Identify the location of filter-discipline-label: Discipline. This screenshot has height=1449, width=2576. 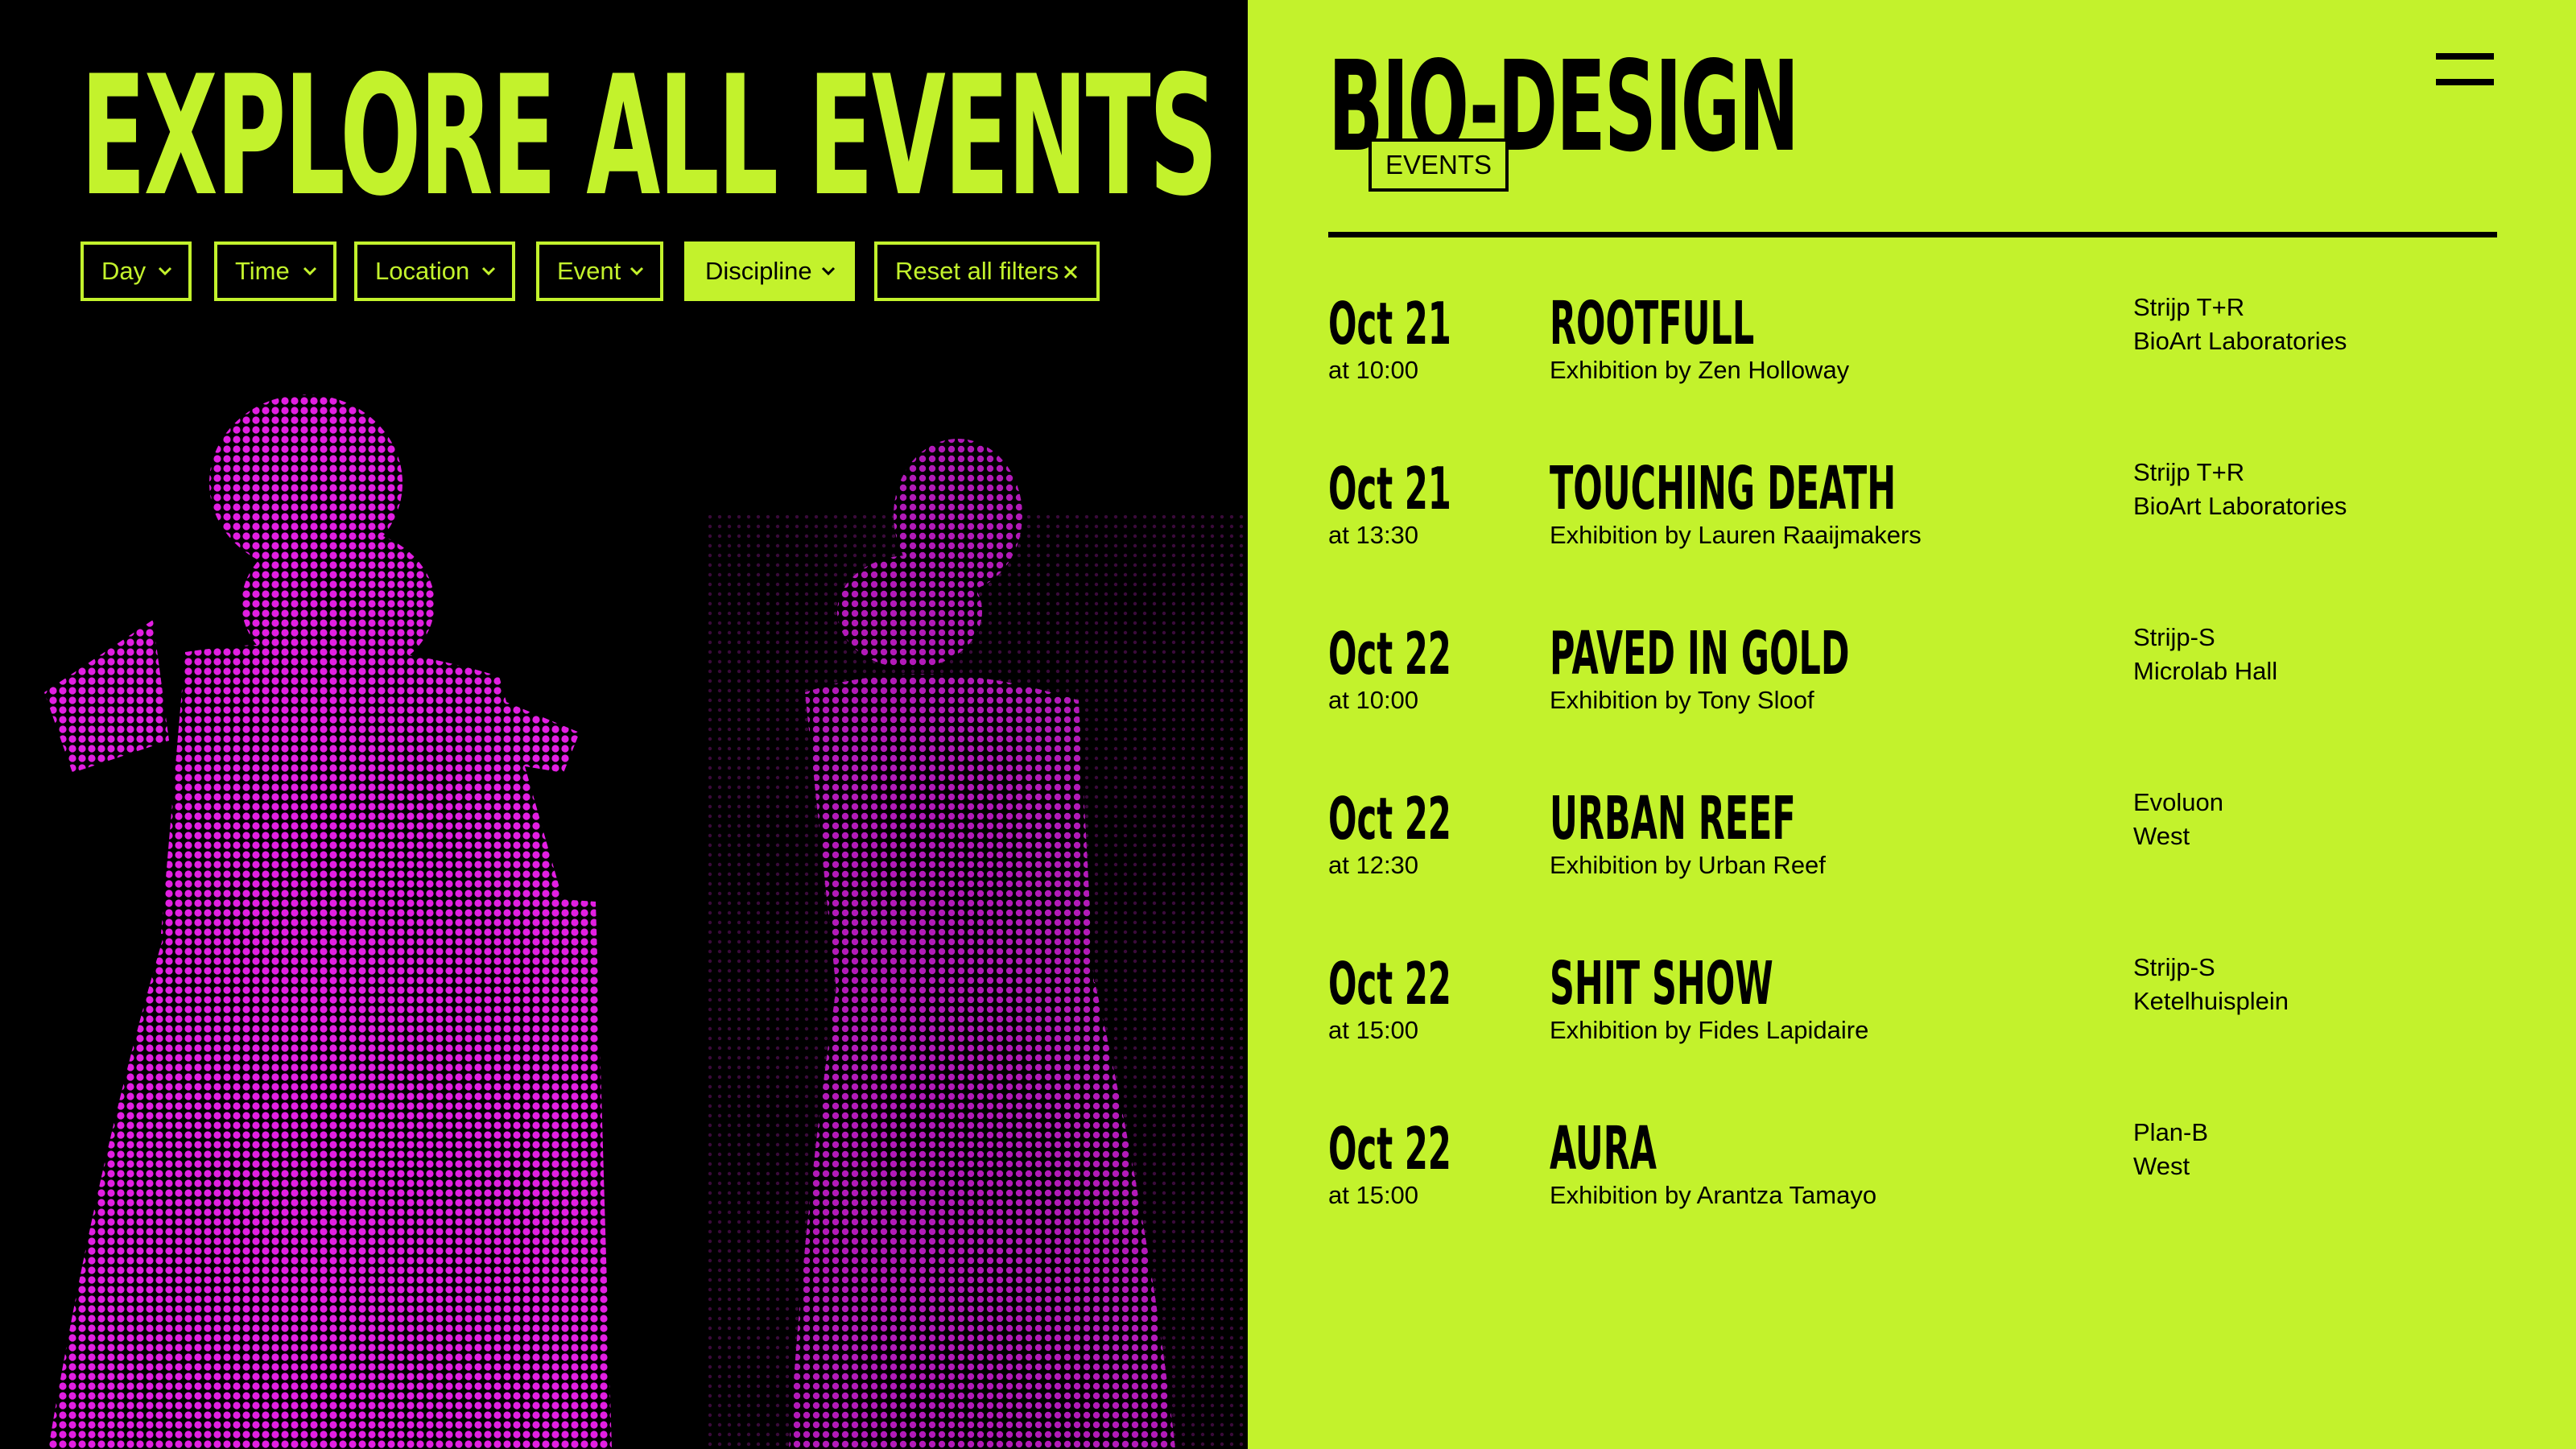
(758, 271).